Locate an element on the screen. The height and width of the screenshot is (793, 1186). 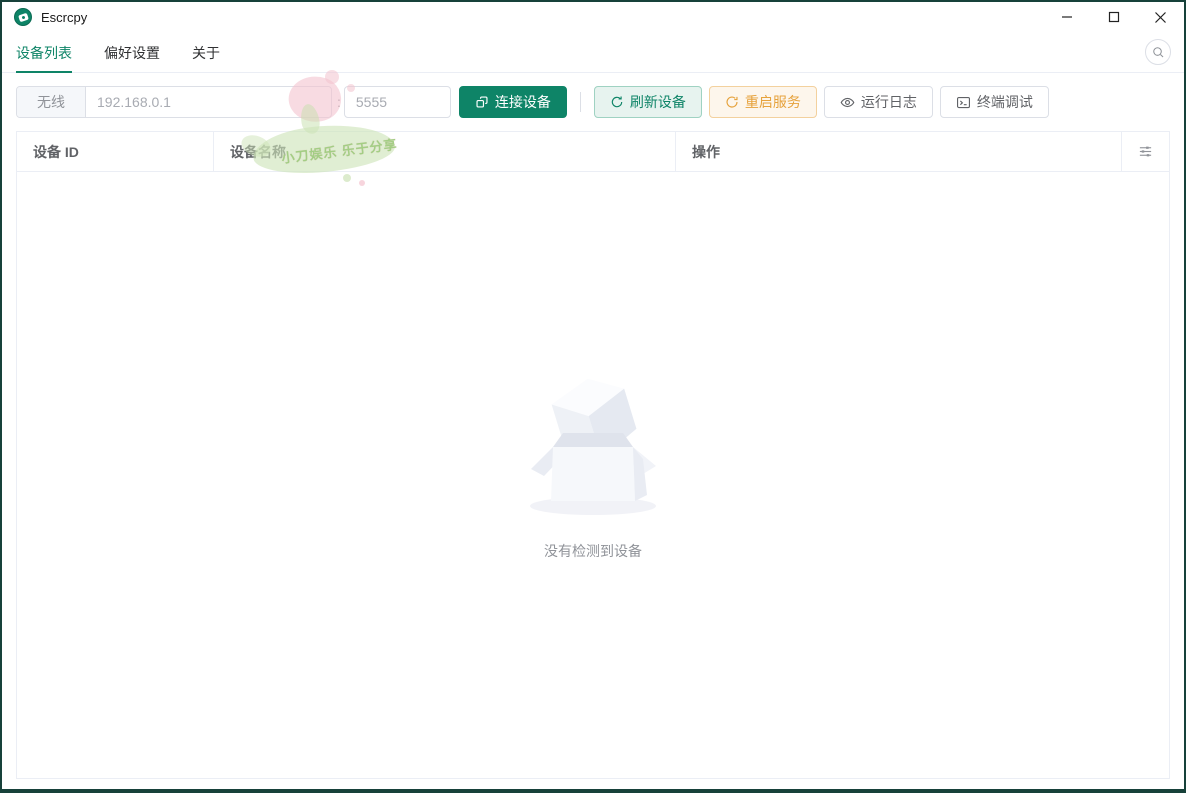
refresh-devices-button: 刷新设备 is located at coordinates (647, 102).